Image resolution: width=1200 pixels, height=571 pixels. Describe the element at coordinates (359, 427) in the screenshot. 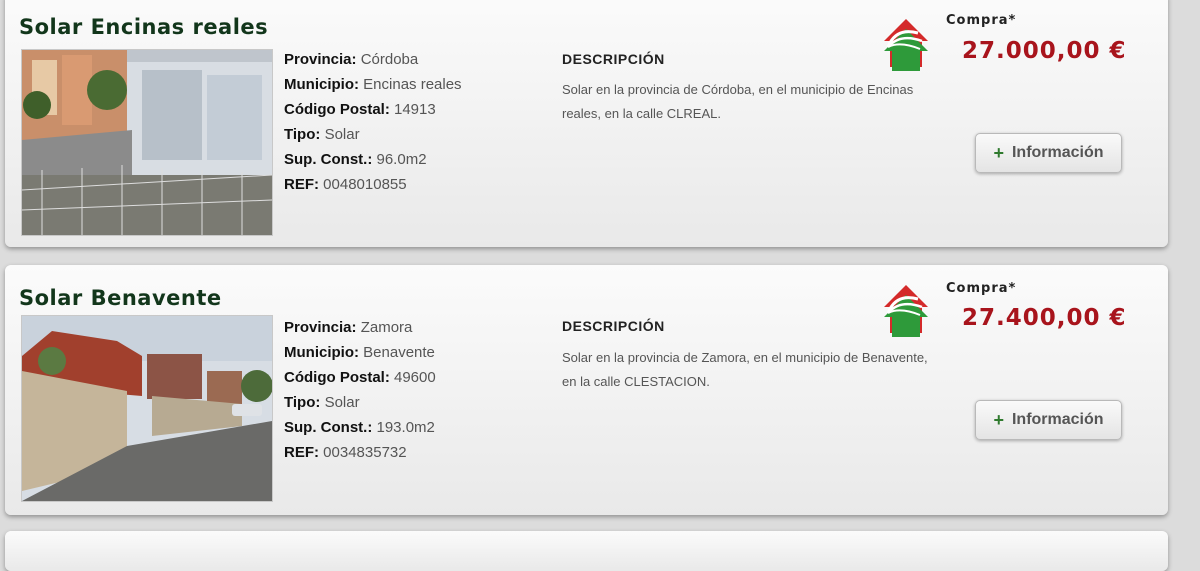

I see `detail-superficie: Sup. Const.: 193.0m2` at that location.